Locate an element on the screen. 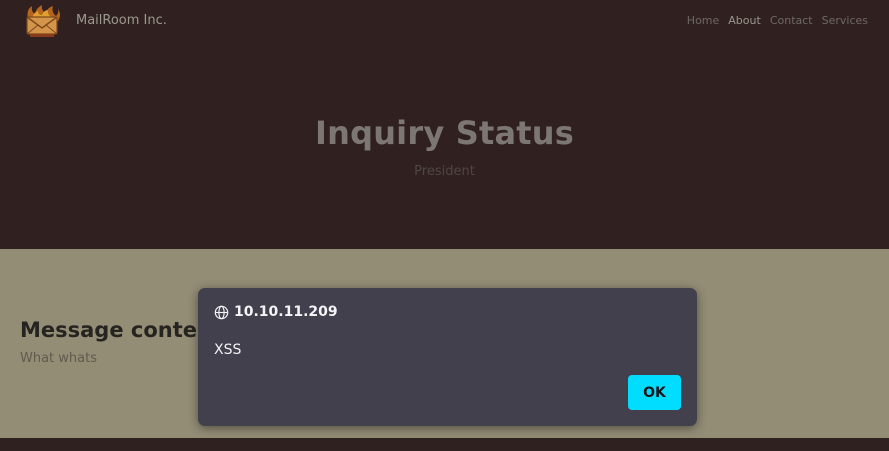 The height and width of the screenshot is (451, 889). nav-item-contact: Contact is located at coordinates (791, 20).